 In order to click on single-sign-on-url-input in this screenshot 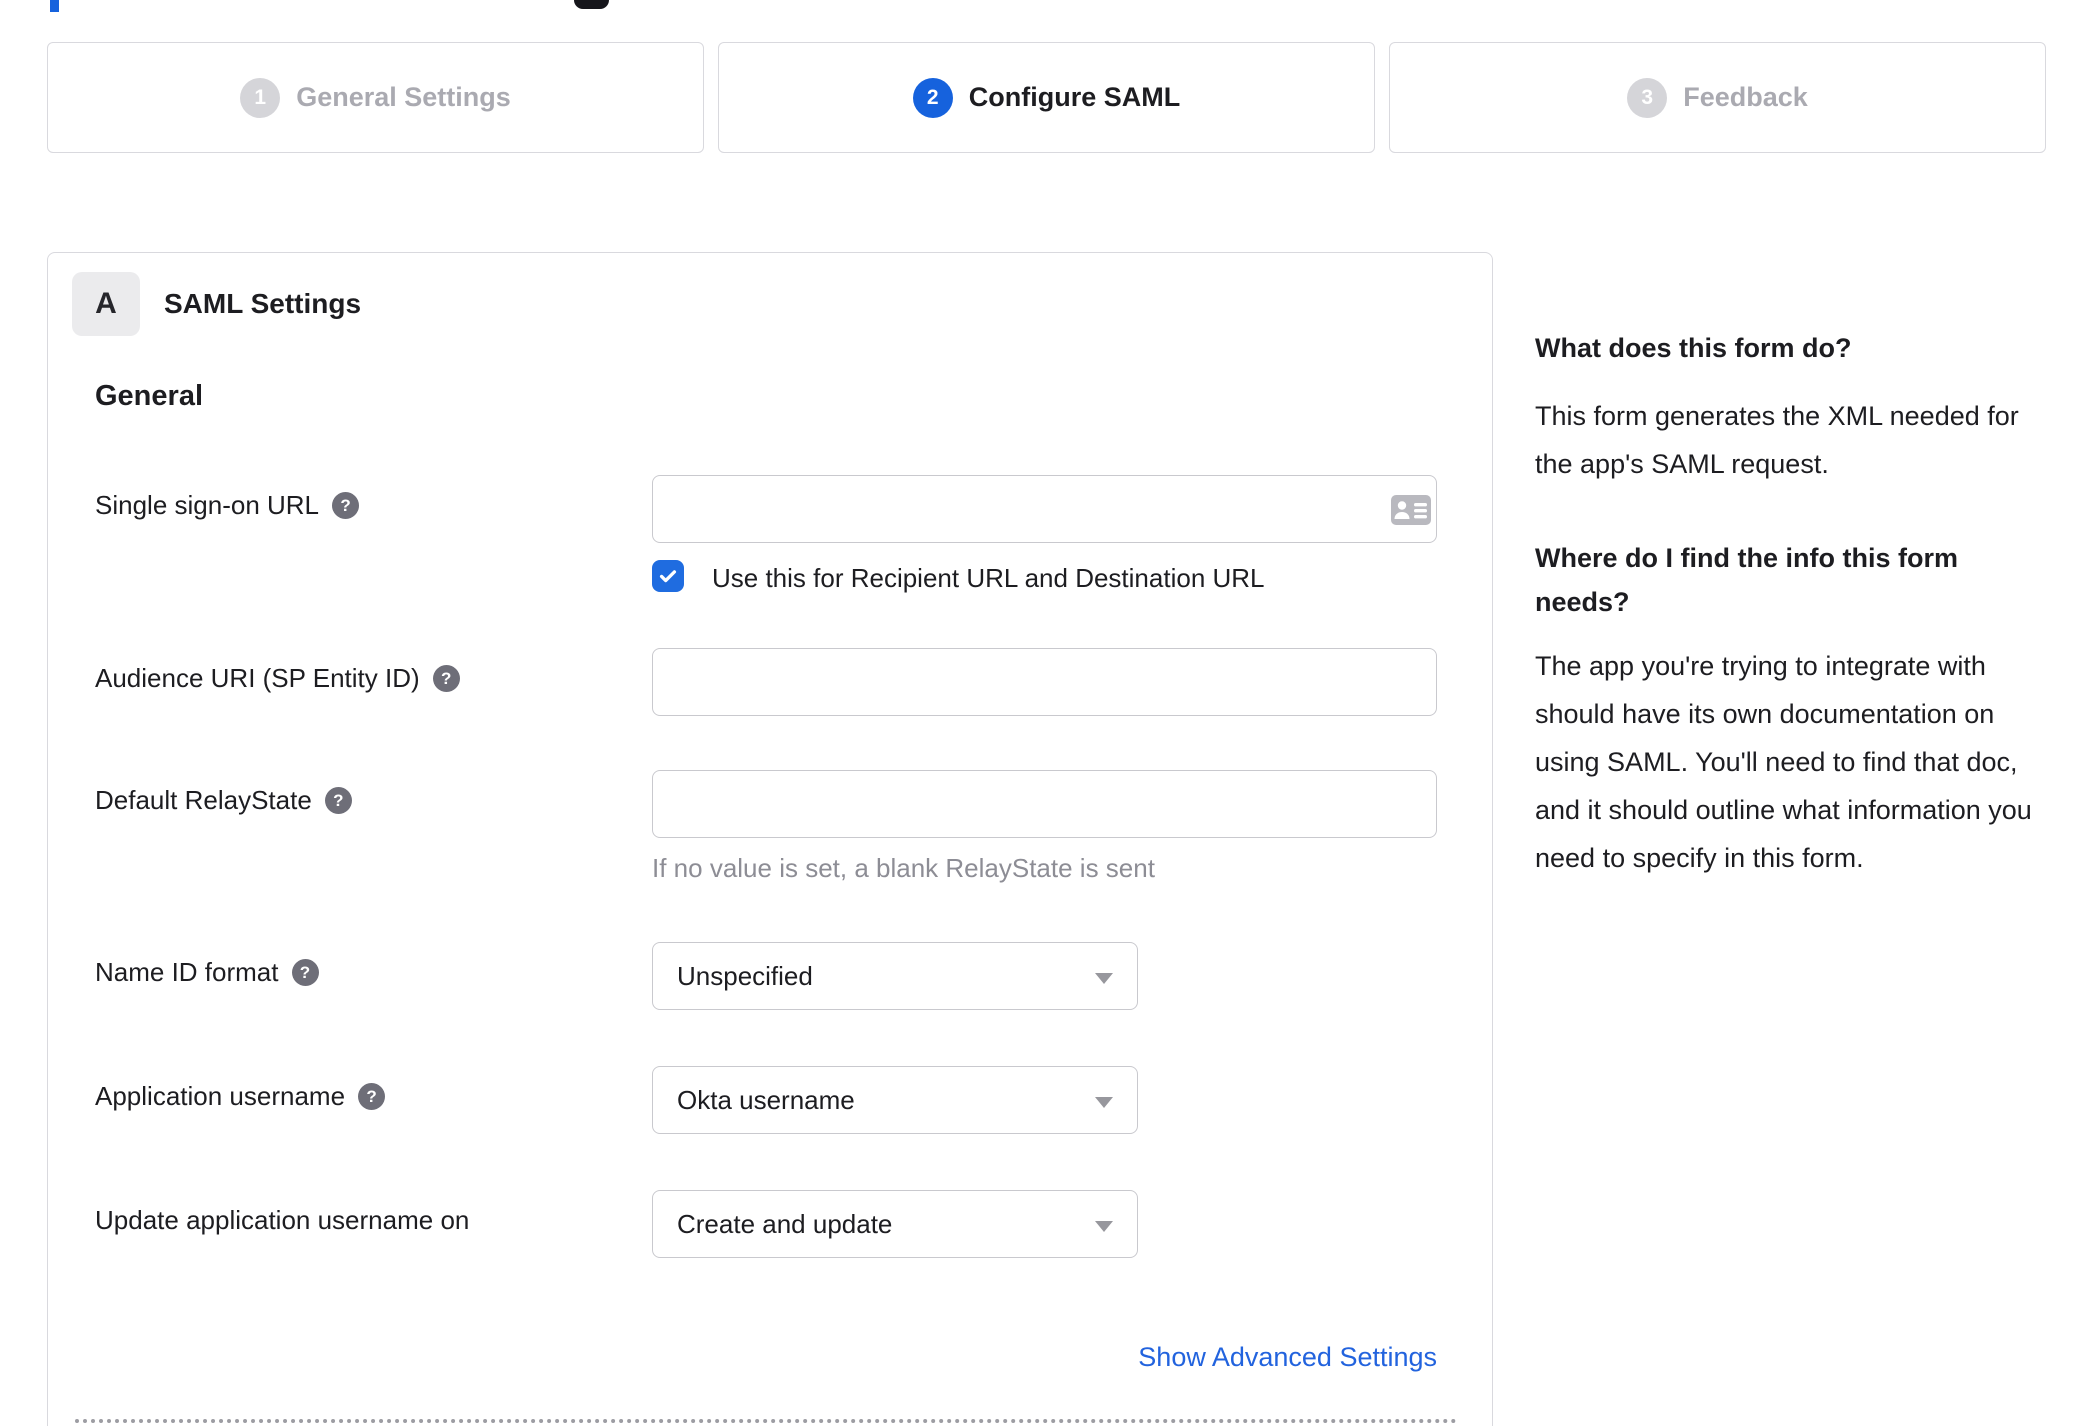, I will do `click(1044, 509)`.